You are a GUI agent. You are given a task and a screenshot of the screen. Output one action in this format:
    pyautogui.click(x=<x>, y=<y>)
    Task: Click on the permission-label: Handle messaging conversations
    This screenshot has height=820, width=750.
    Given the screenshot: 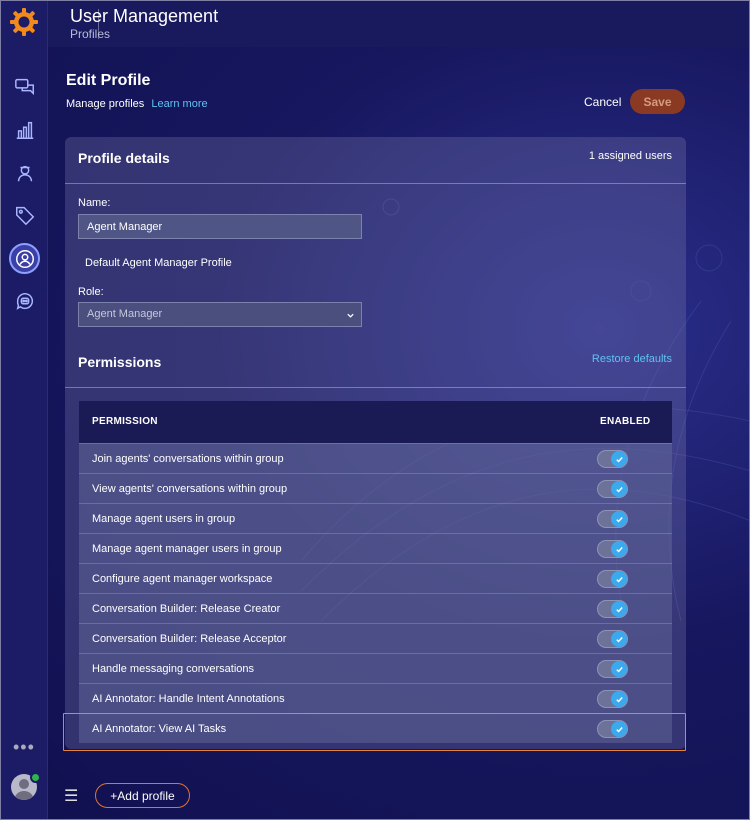 What is the action you would take?
    pyautogui.click(x=173, y=669)
    